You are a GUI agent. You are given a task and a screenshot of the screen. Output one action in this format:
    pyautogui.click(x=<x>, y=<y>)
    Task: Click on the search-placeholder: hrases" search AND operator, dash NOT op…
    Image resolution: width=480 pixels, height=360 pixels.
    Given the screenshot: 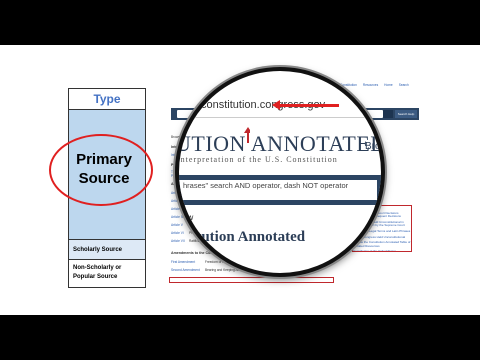 What is the action you would take?
    pyautogui.click(x=266, y=185)
    